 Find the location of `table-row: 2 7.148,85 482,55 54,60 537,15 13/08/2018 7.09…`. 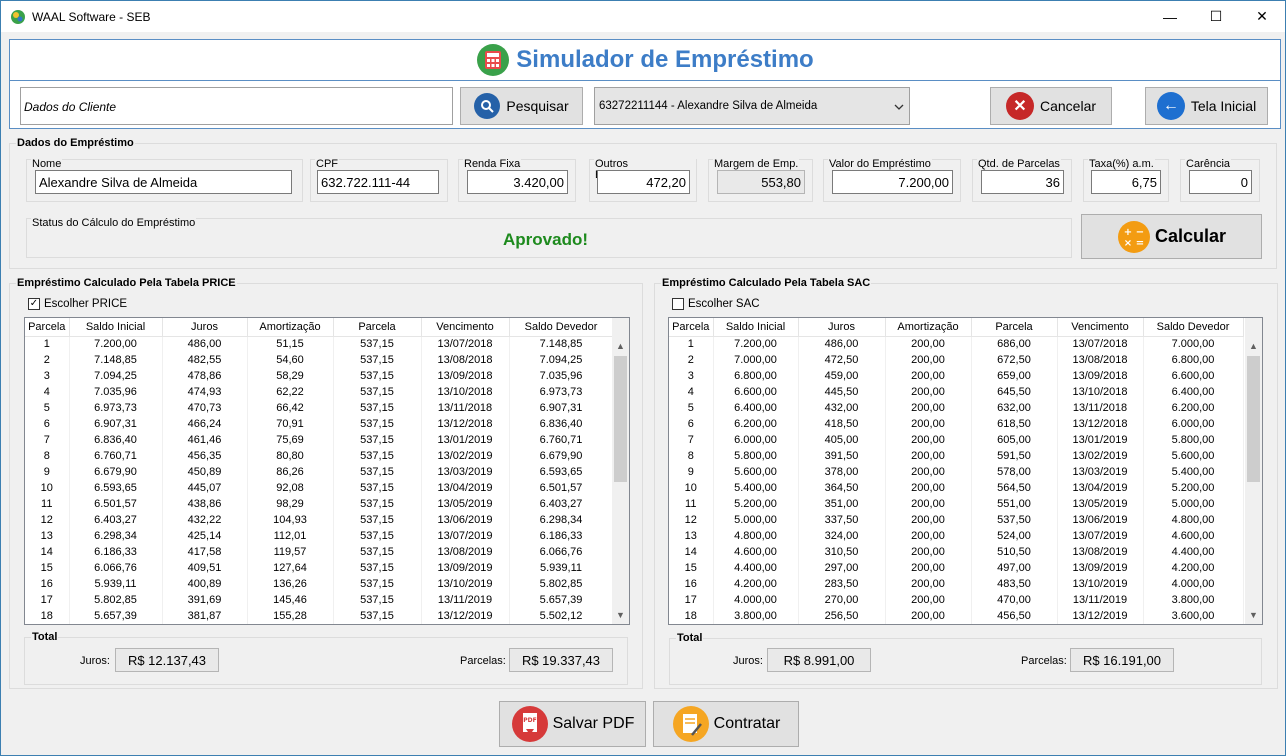

table-row: 2 7.148,85 482,55 54,60 537,15 13/08/2018 7.09… is located at coordinates (319, 360).